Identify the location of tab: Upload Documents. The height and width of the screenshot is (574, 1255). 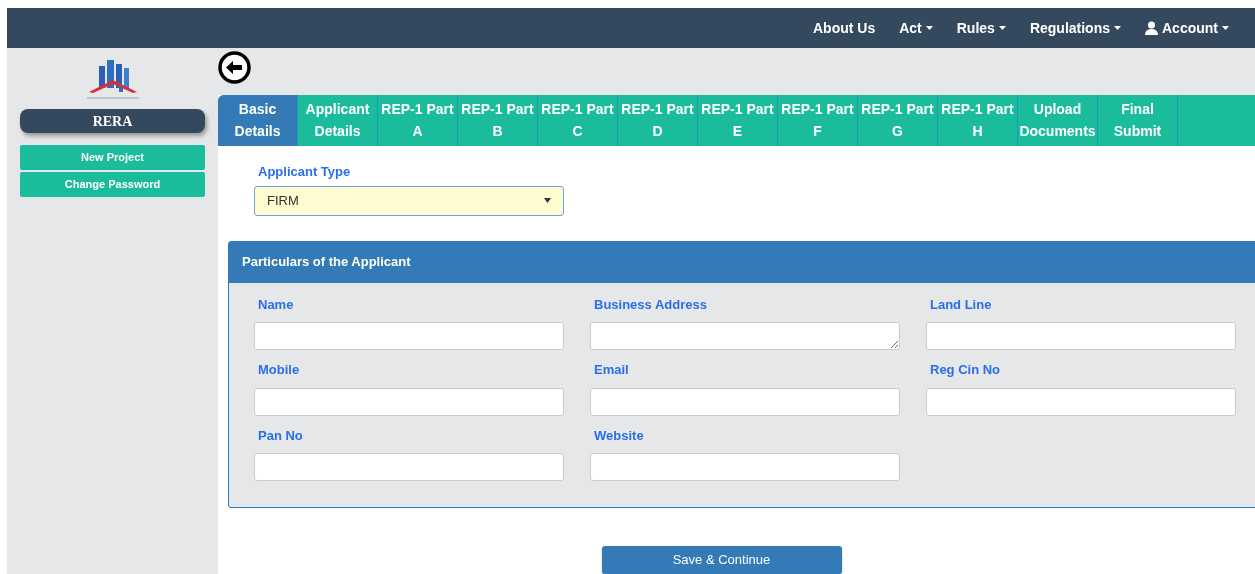
(1058, 120).